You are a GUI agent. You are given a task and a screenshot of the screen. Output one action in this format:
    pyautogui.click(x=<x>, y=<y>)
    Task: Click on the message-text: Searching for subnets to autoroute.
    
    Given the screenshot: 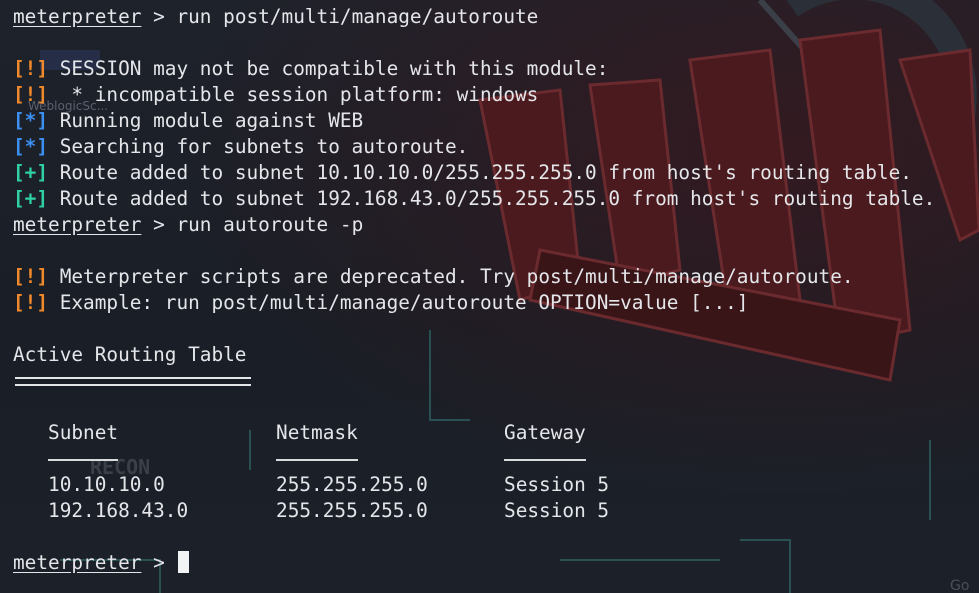 What is the action you would take?
    pyautogui.click(x=258, y=146)
    